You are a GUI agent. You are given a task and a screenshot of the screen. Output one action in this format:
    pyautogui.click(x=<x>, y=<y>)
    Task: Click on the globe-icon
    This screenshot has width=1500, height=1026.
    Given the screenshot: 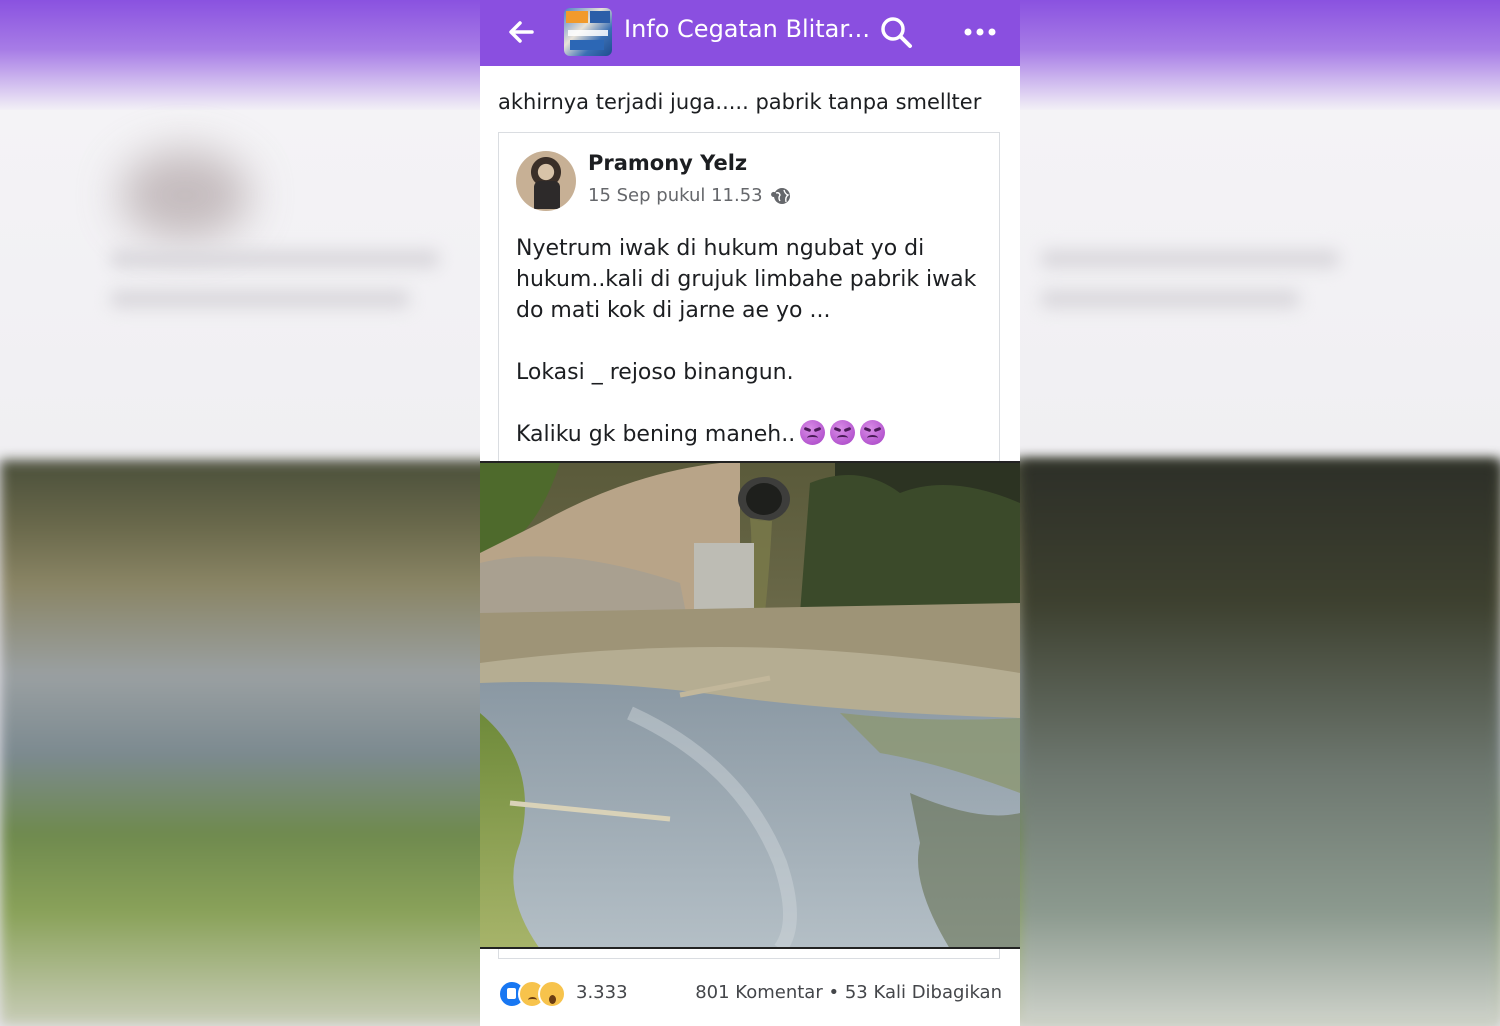 What is the action you would take?
    pyautogui.click(x=782, y=196)
    